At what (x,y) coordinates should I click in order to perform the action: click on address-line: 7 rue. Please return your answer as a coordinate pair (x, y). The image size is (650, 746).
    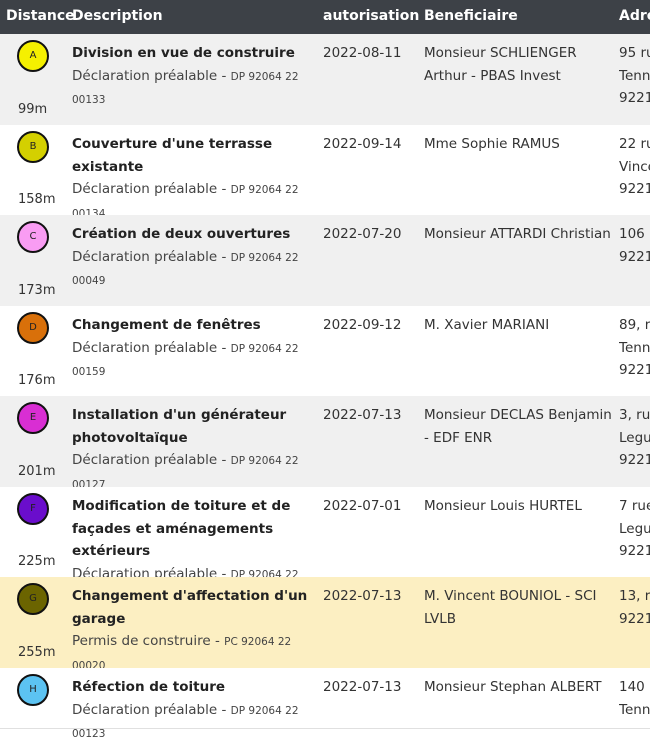
    Looking at the image, I should click on (634, 506).